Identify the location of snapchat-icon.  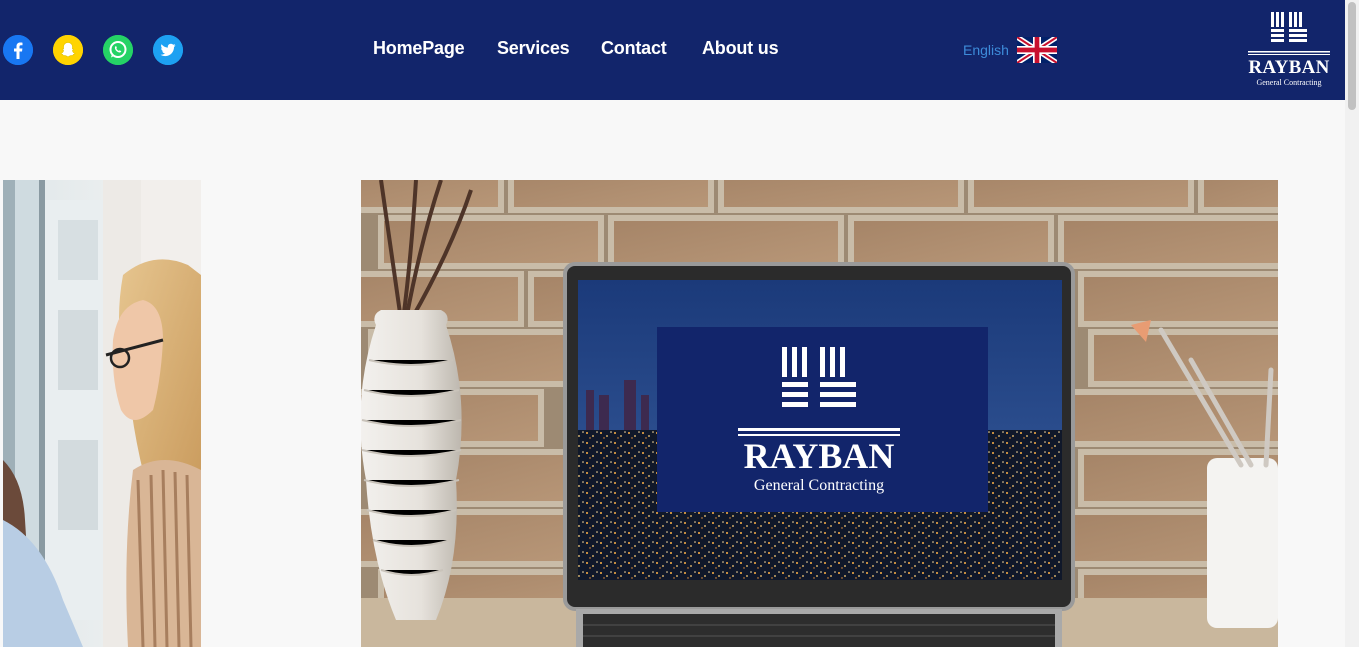
(68, 50).